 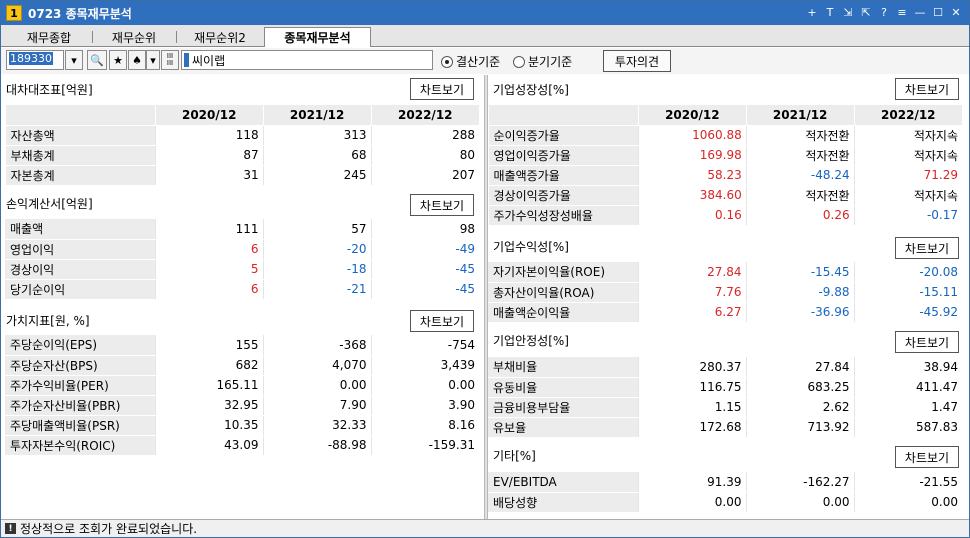 What do you see at coordinates (242, 175) in the screenshot?
I see `table-row: 자본총계 31 245 207` at bounding box center [242, 175].